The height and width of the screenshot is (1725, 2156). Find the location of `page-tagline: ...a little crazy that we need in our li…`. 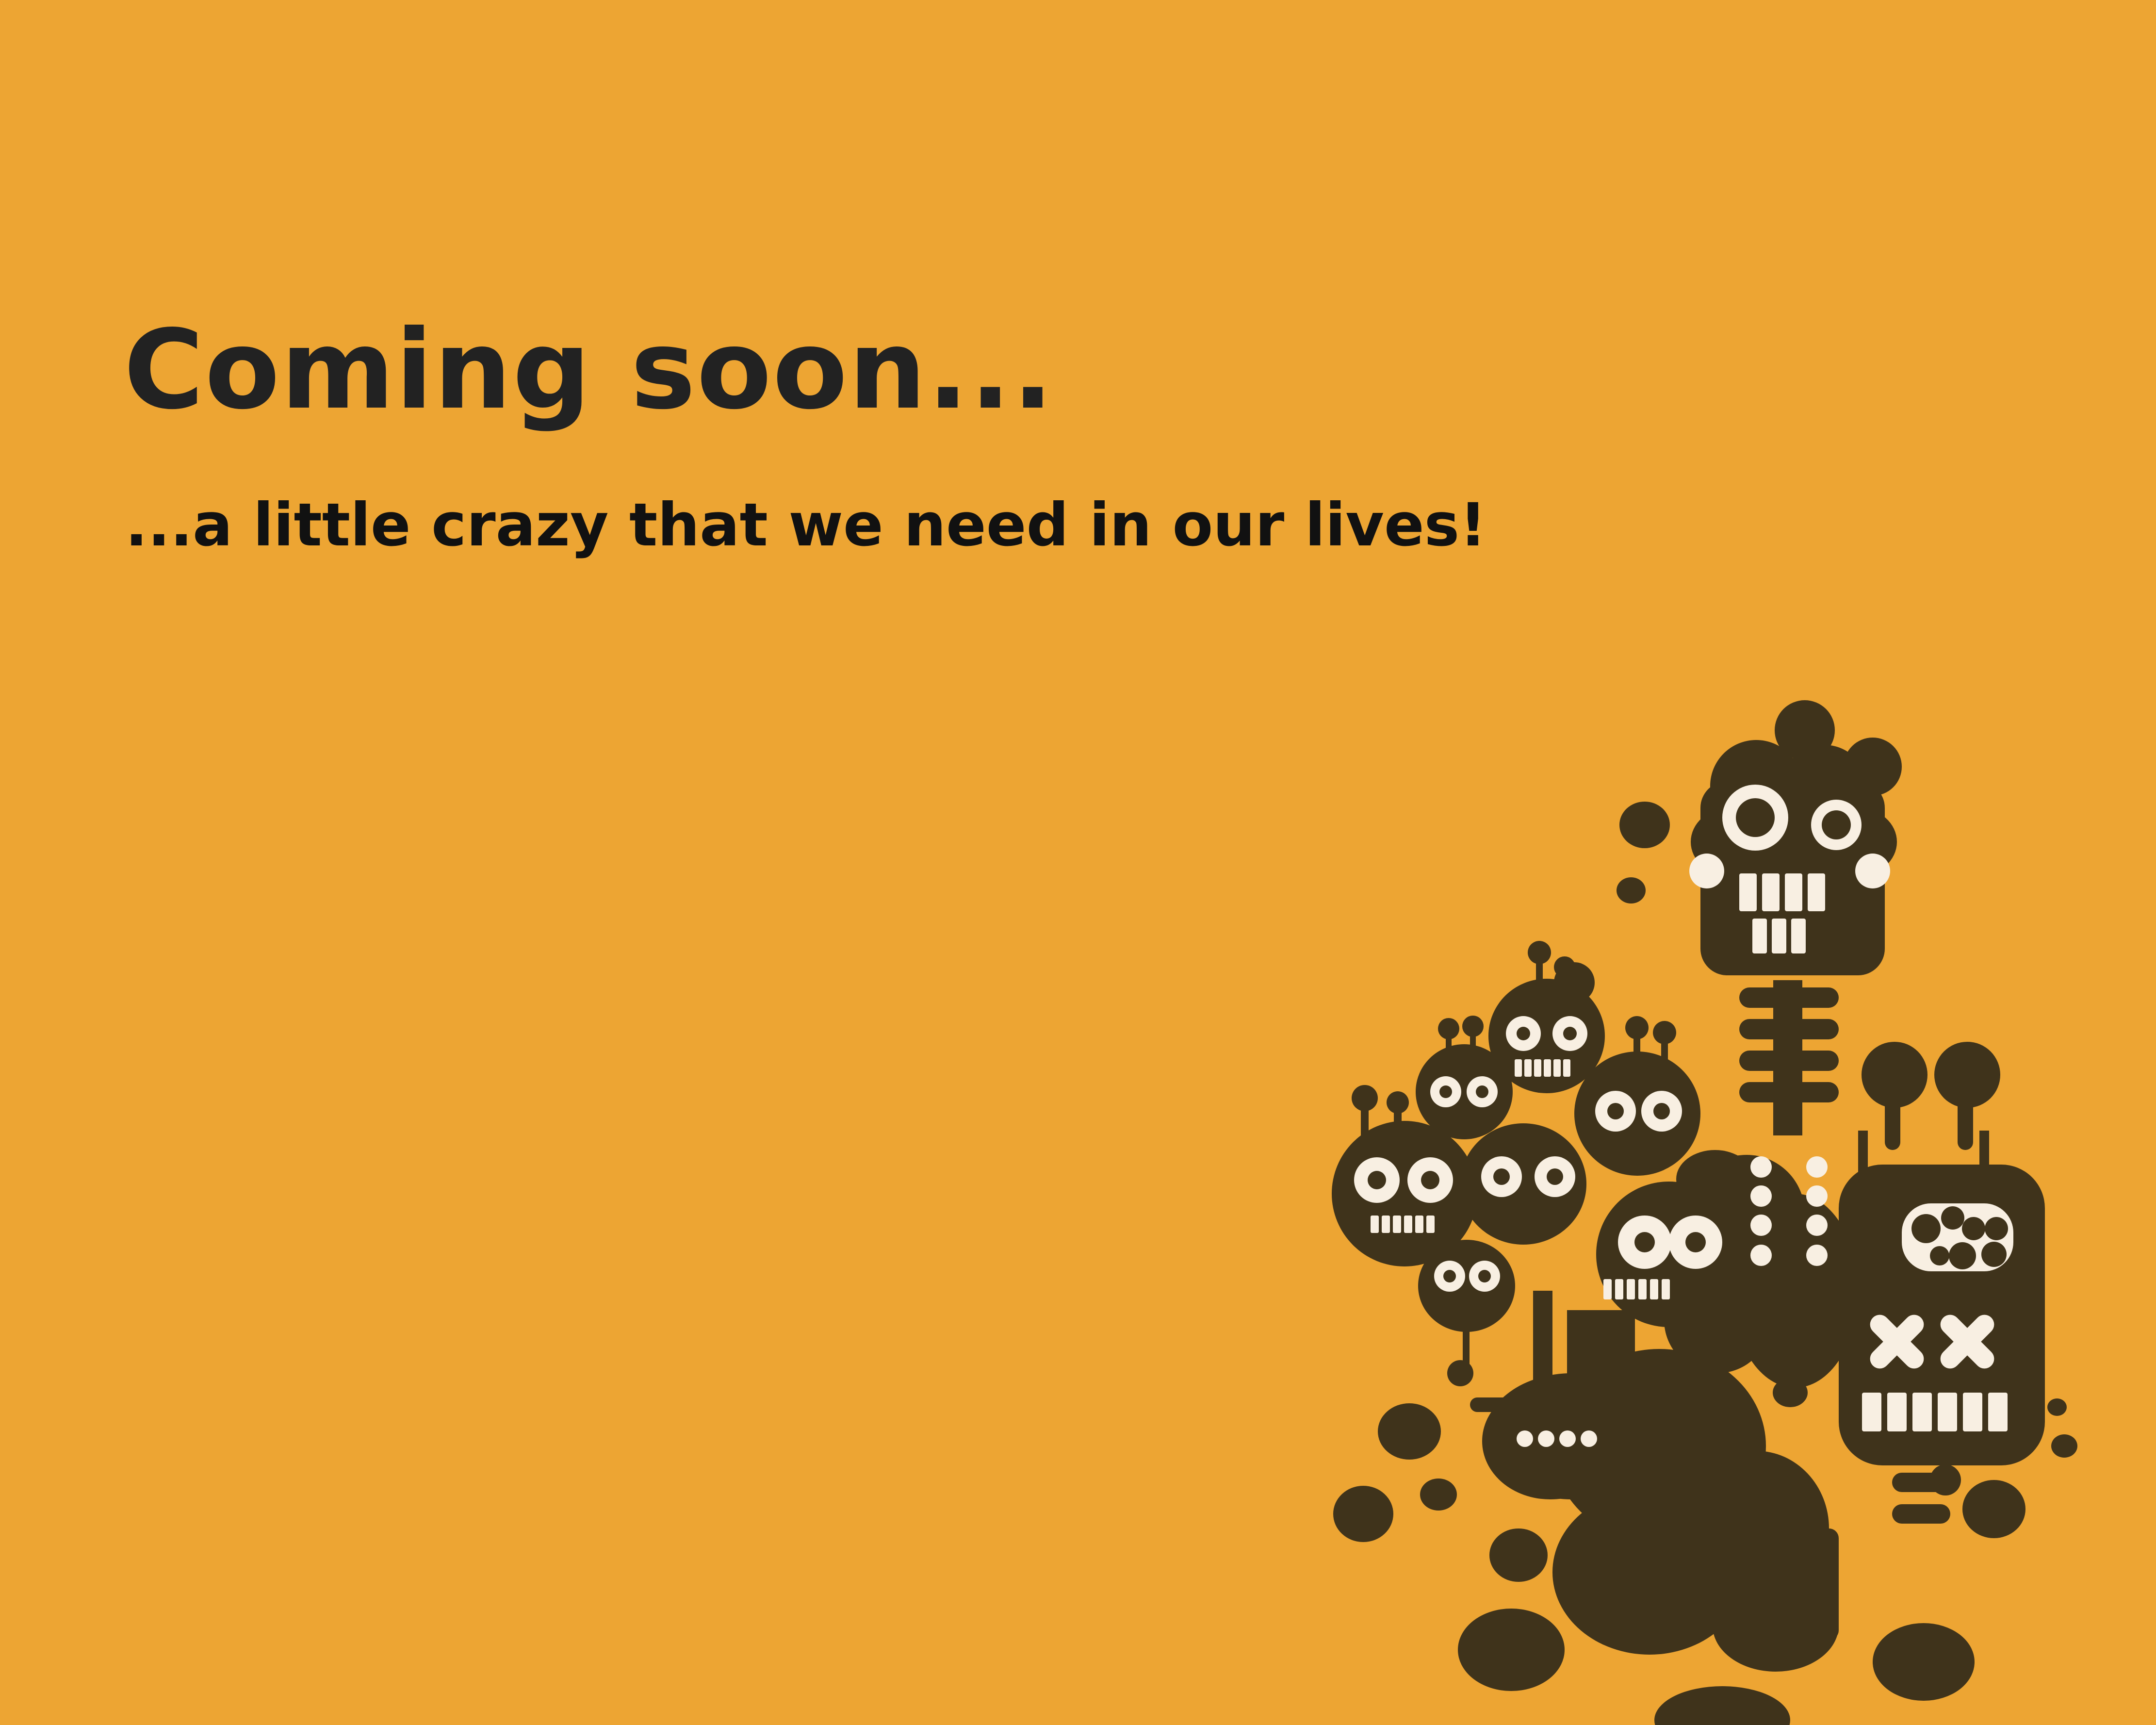

page-tagline: ...a little crazy that we need in our li… is located at coordinates (805, 525).